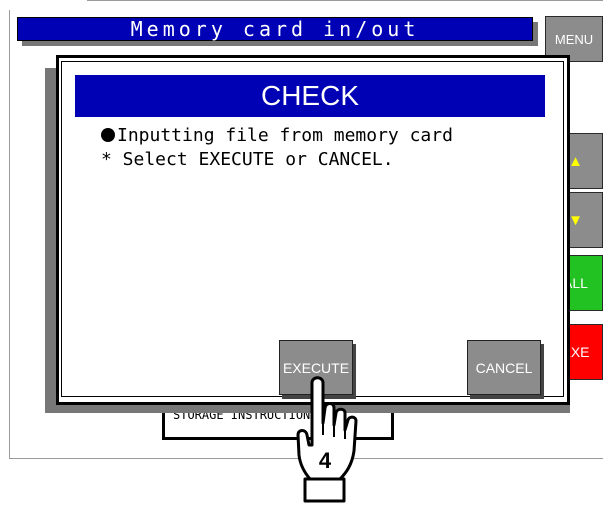 This screenshot has width=603, height=513. I want to click on bullet-icon, so click(108, 135).